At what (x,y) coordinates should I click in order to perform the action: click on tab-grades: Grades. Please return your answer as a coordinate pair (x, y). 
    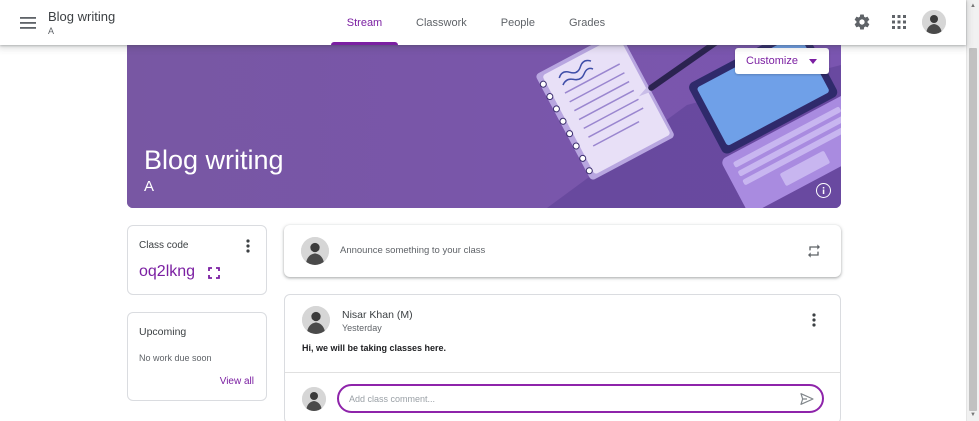
    Looking at the image, I should click on (587, 22).